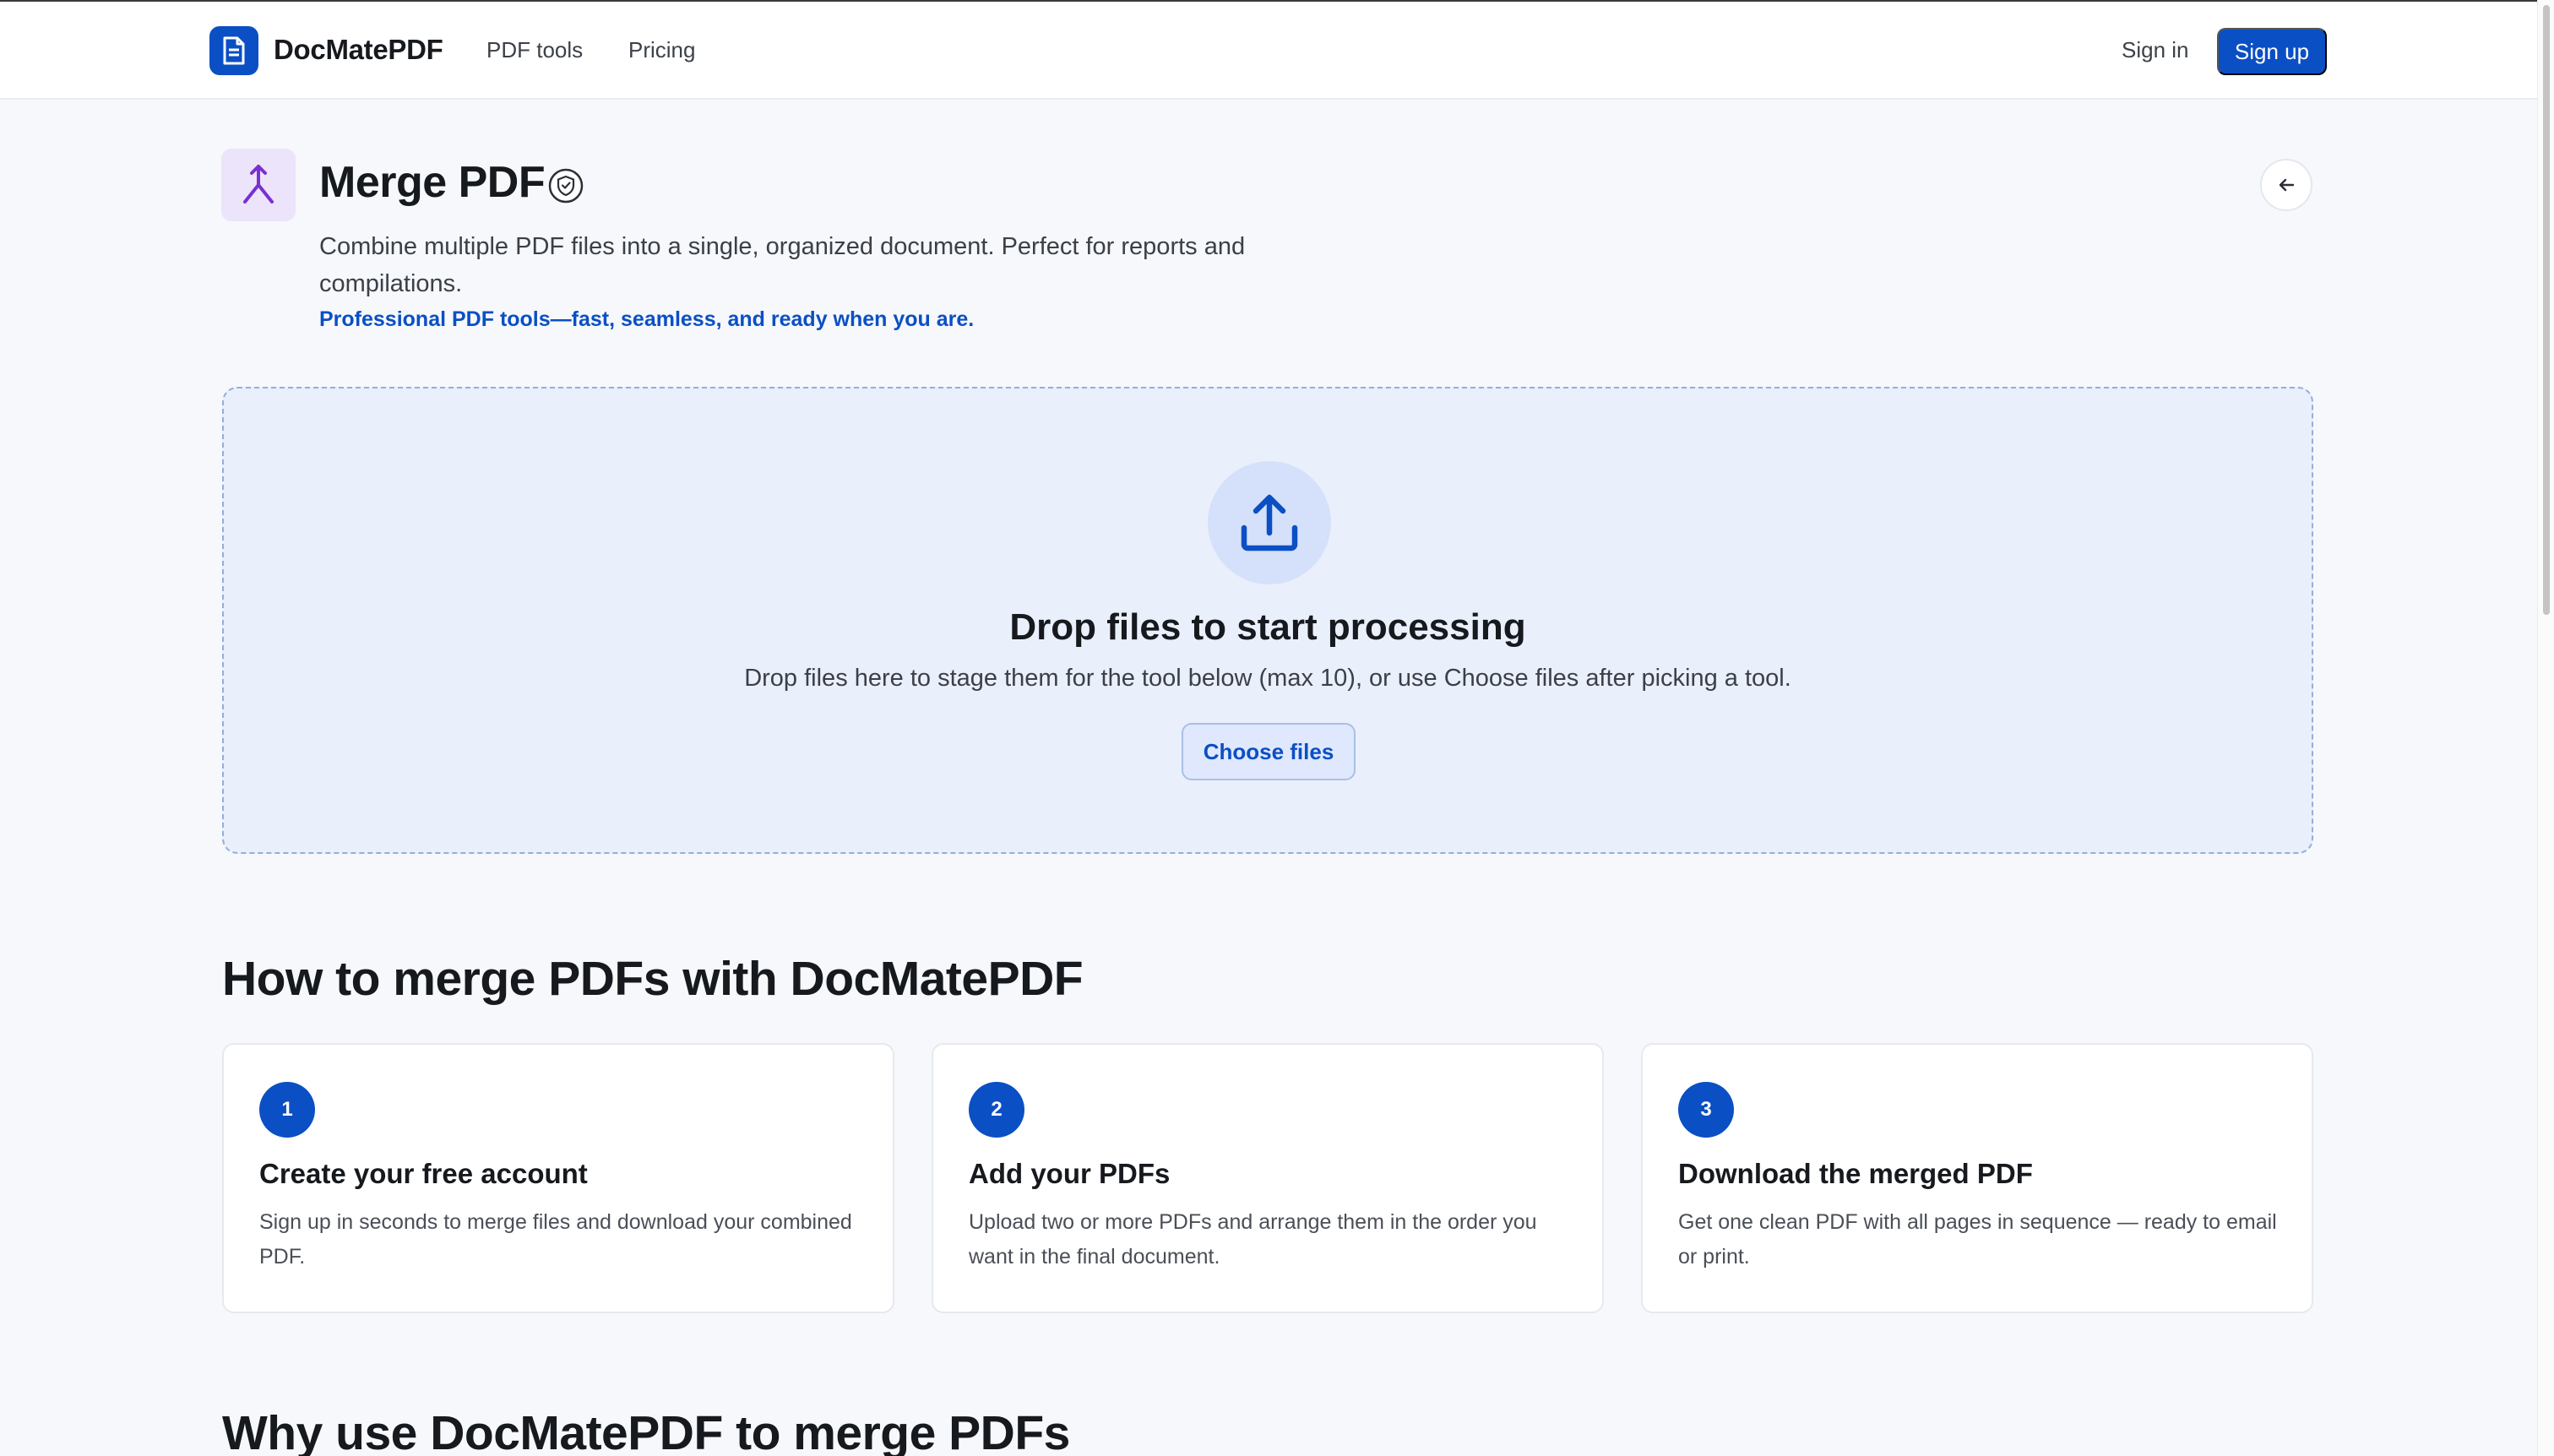  I want to click on step-title: Download the merged PDF, so click(1855, 1173).